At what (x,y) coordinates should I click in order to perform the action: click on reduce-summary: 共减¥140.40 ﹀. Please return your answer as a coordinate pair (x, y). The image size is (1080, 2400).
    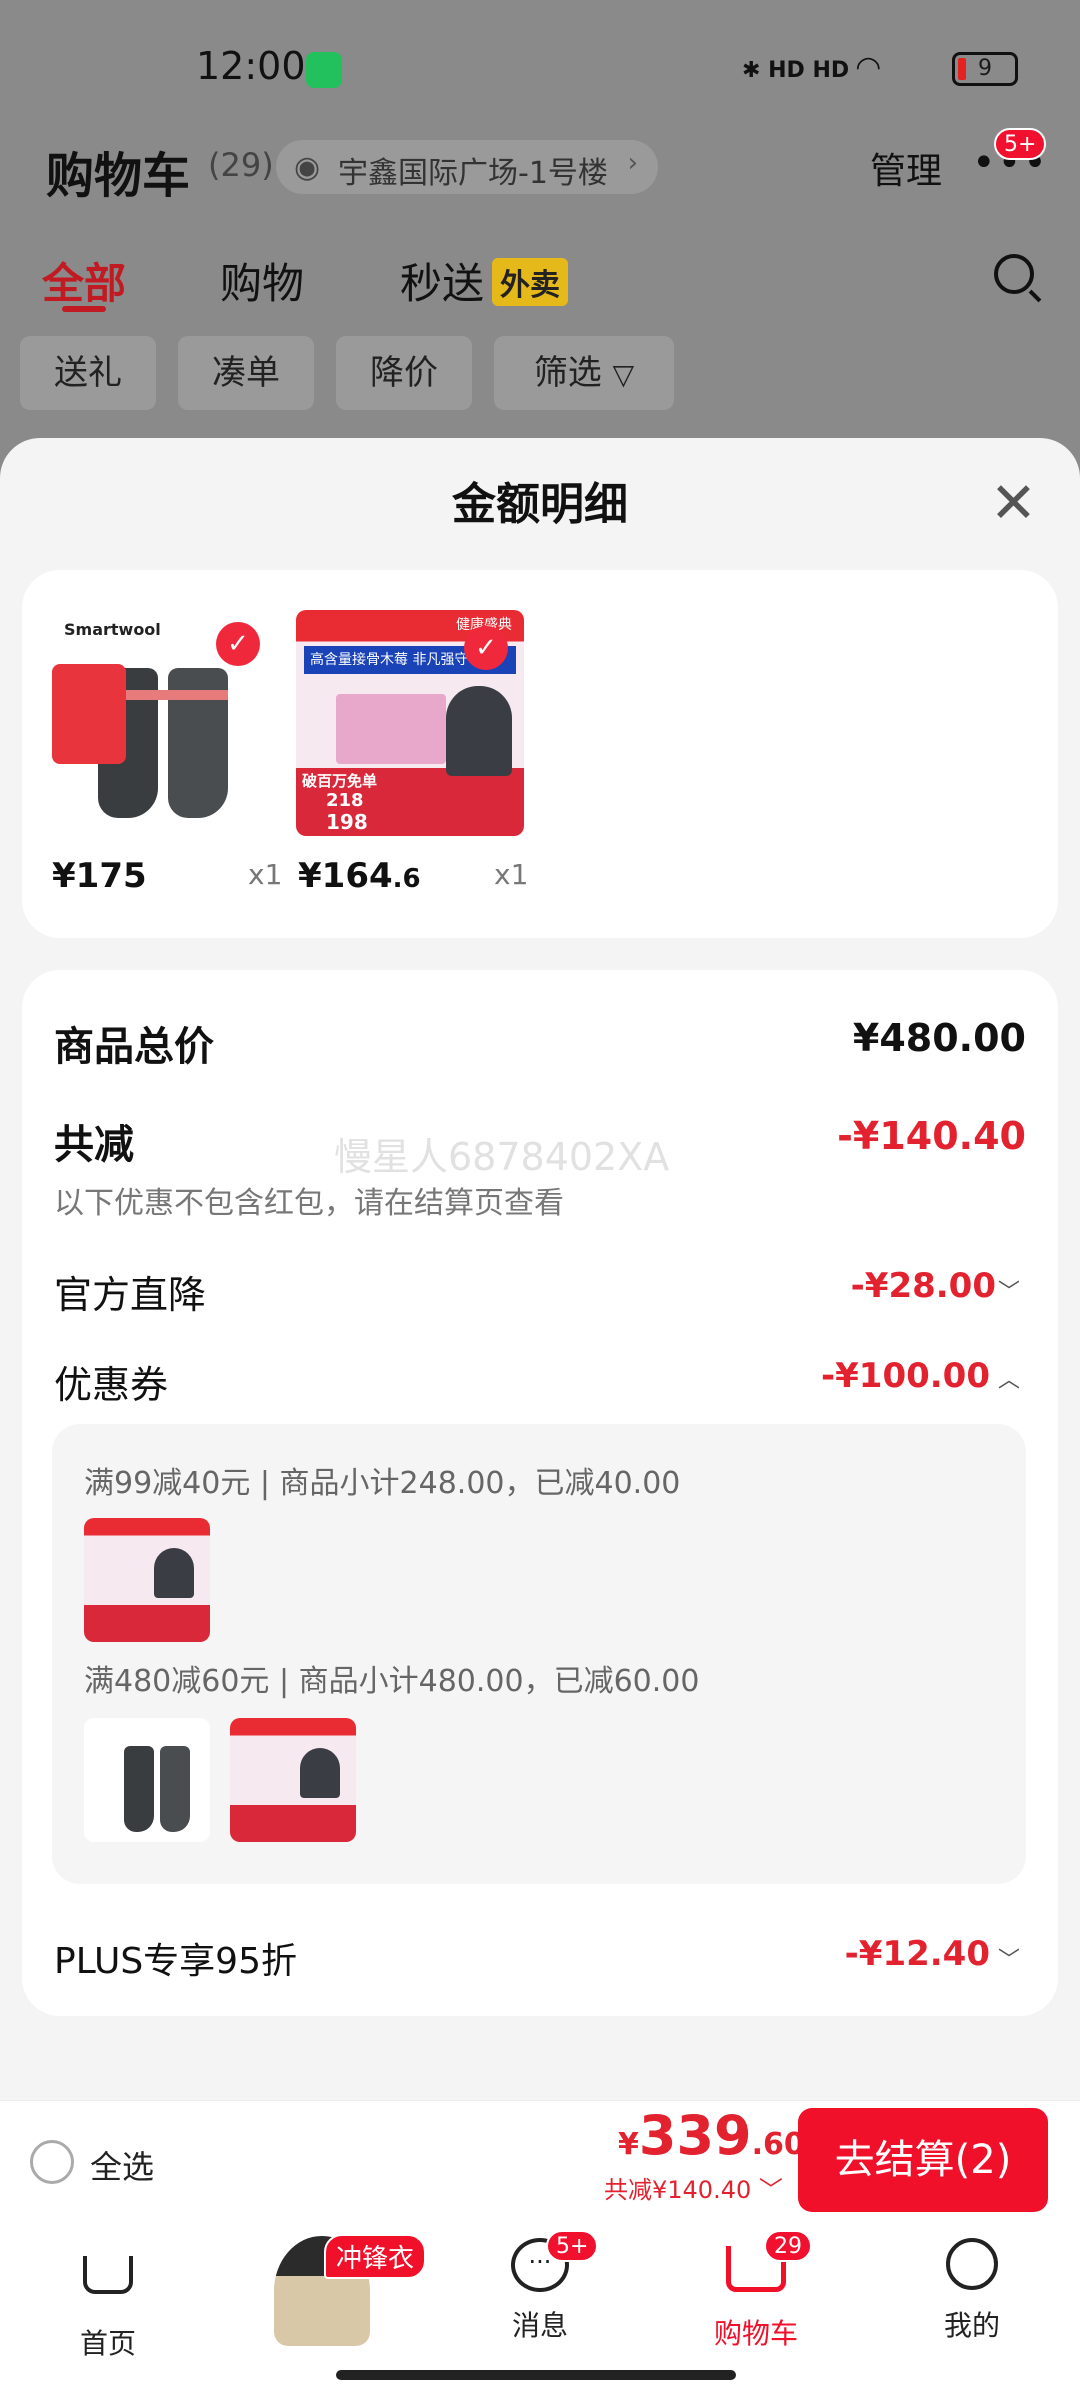
    Looking at the image, I should click on (693, 2187).